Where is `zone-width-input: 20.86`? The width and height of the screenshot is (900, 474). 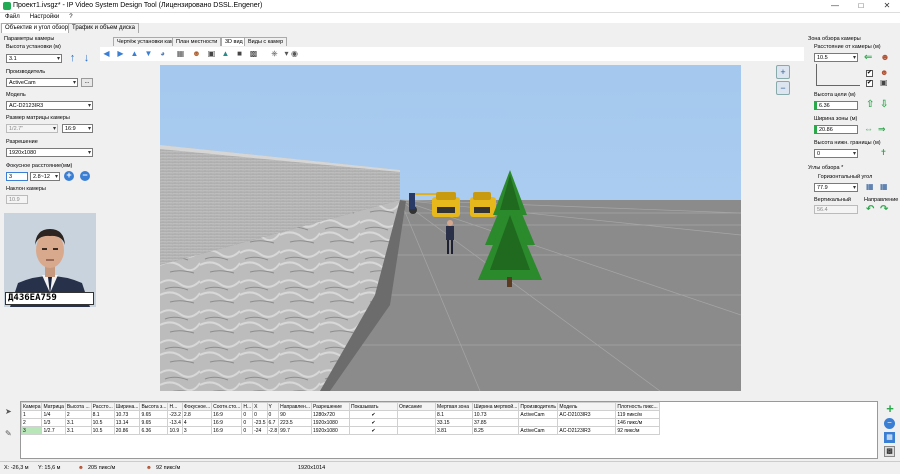
zone-width-input: 20.86 is located at coordinates (836, 129).